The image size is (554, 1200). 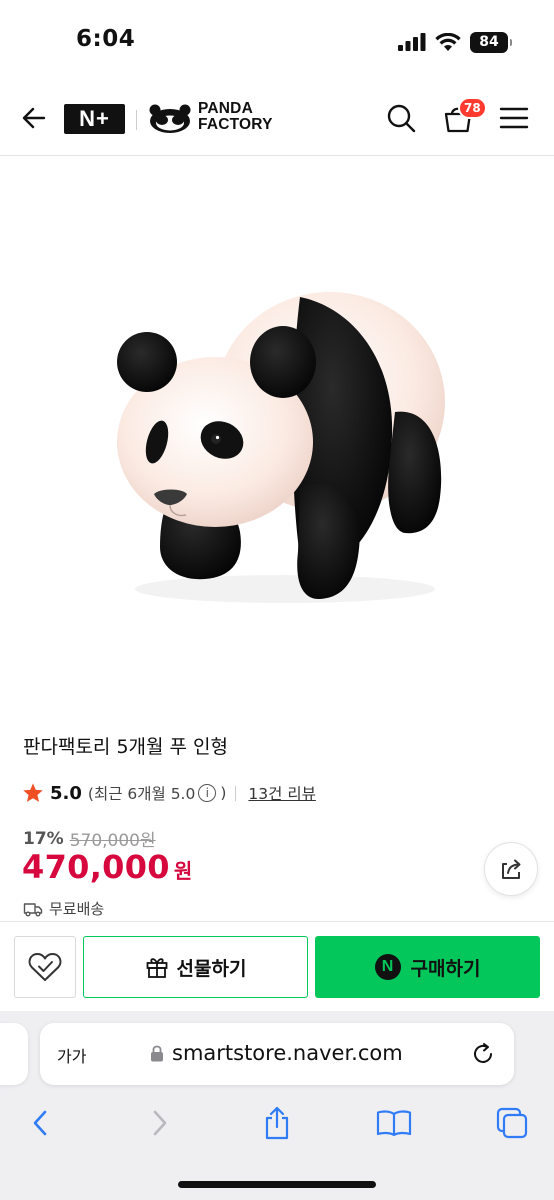 What do you see at coordinates (156, 968) in the screenshot?
I see `gift-icon` at bounding box center [156, 968].